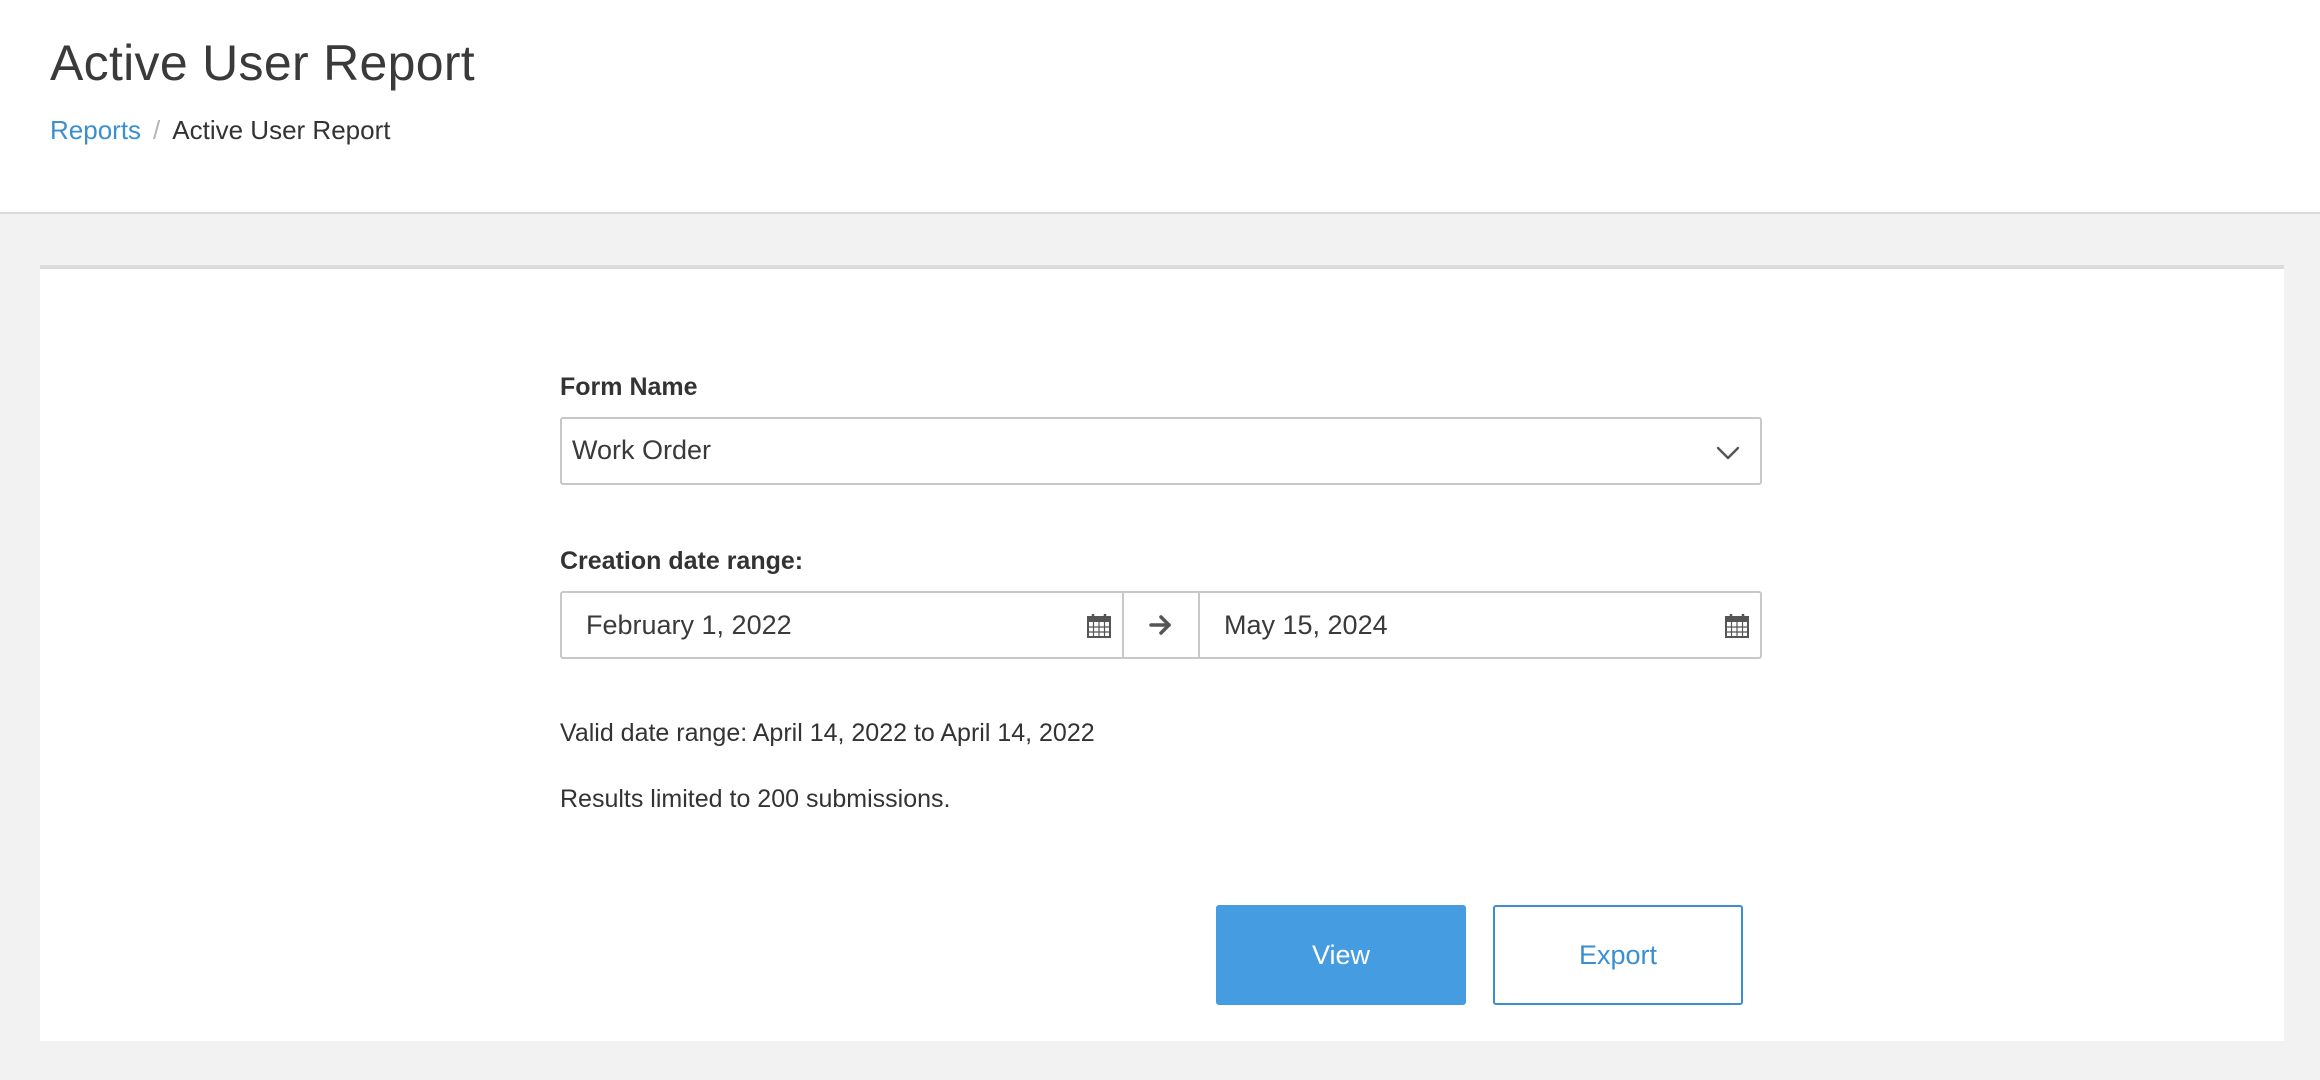  Describe the element at coordinates (642, 450) in the screenshot. I see `form-name-selected-value: Work Order` at that location.